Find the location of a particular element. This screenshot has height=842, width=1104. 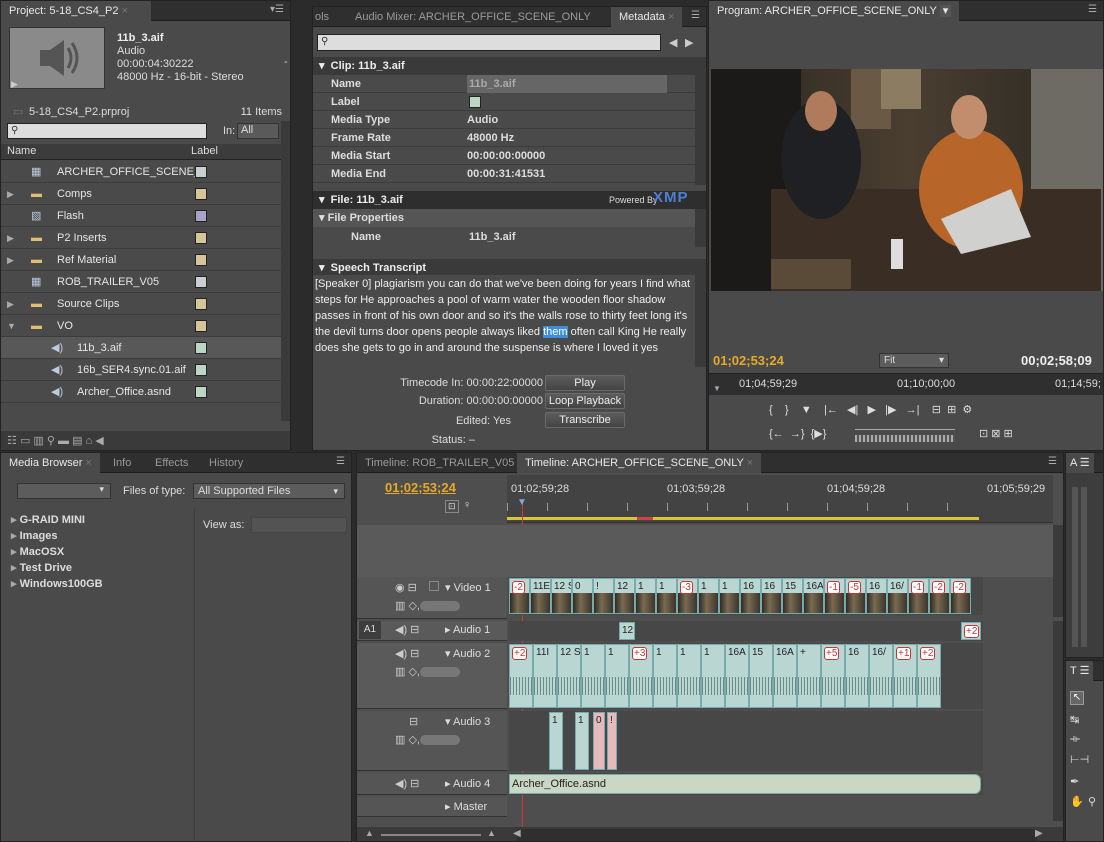

audio-clip: +5 is located at coordinates (833, 676).